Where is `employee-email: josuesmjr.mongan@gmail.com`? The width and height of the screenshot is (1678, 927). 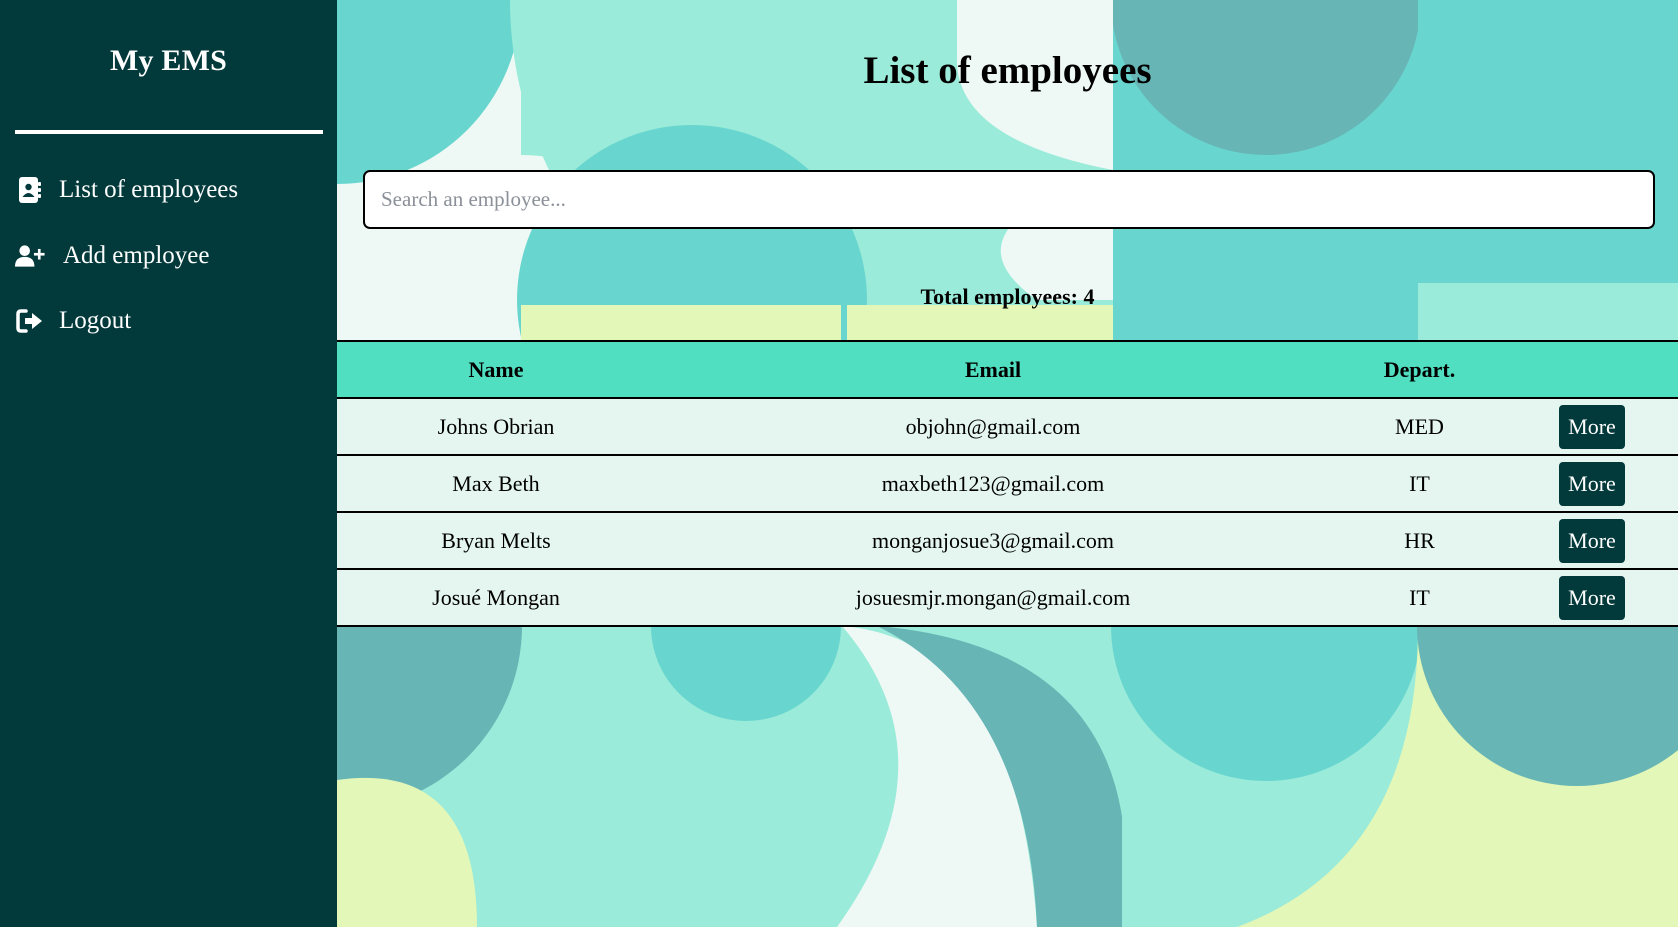
employee-email: josuesmjr.mongan@gmail.com is located at coordinates (993, 597).